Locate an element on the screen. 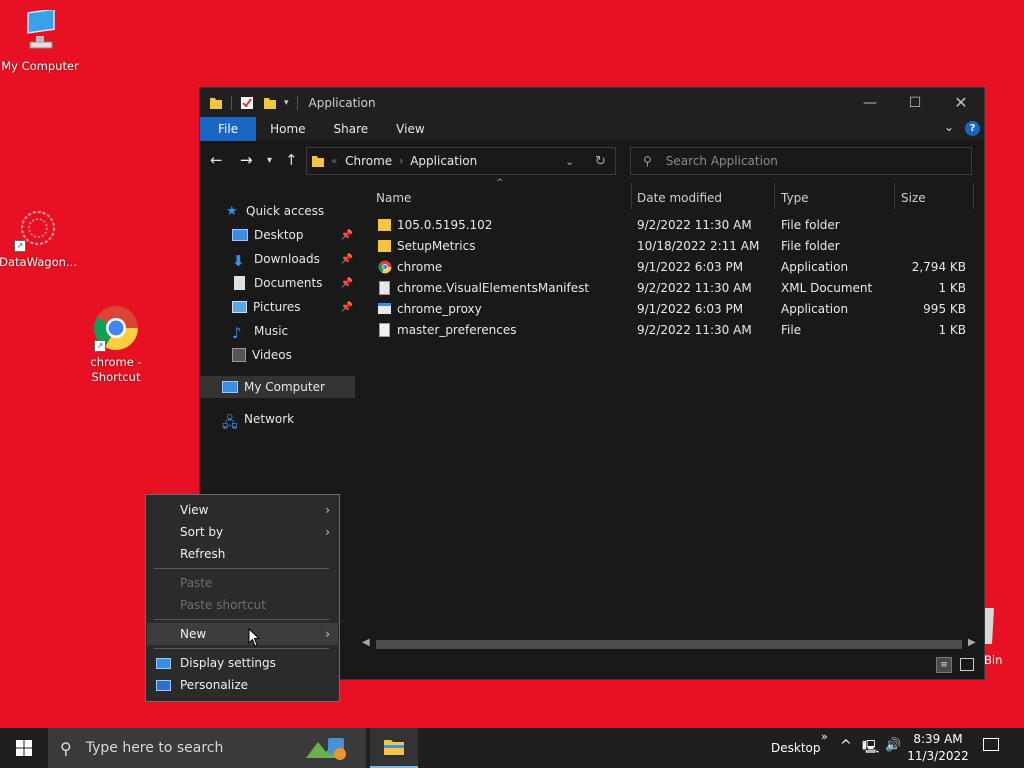 This screenshot has width=1024, height=768. horizontal-scrollbar: ◀ ▶ is located at coordinates (669, 644).